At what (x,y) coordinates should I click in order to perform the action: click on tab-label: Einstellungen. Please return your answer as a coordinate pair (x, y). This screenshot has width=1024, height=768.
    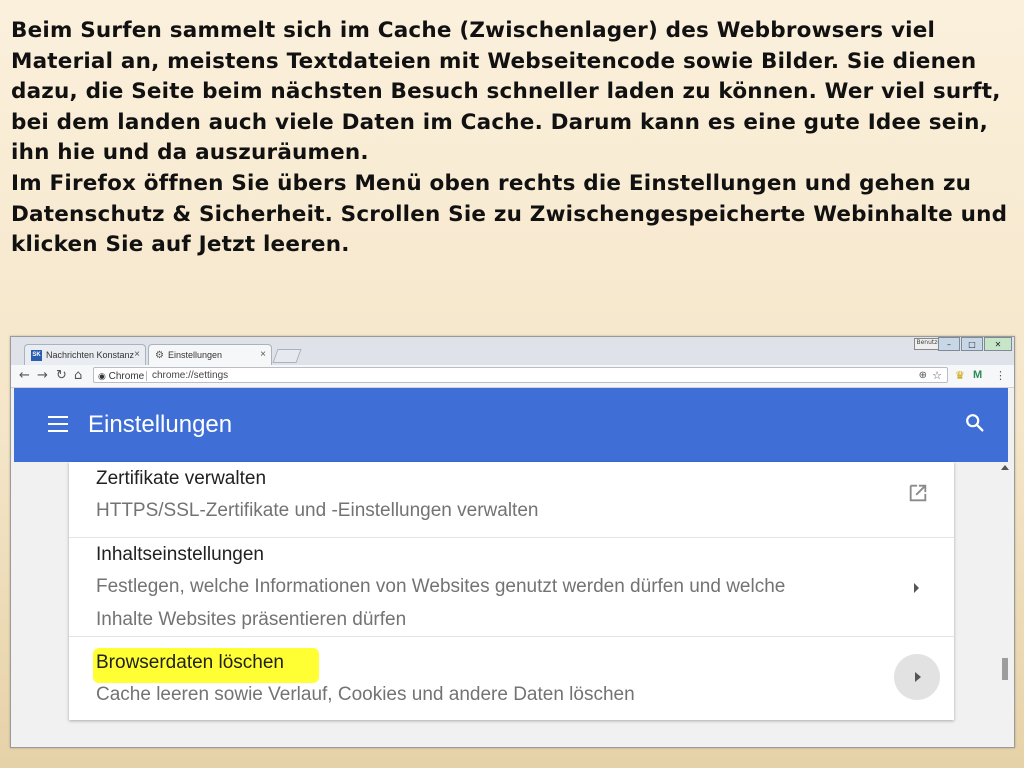
    Looking at the image, I should click on (195, 355).